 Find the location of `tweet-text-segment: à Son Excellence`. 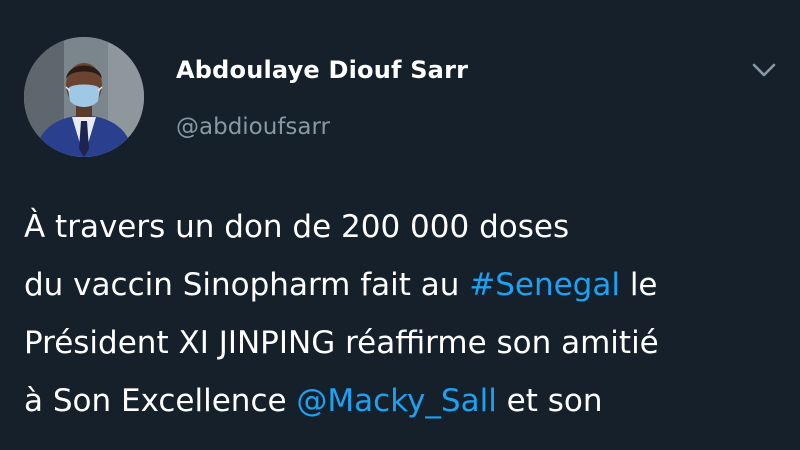

tweet-text-segment: à Son Excellence is located at coordinates (160, 401).